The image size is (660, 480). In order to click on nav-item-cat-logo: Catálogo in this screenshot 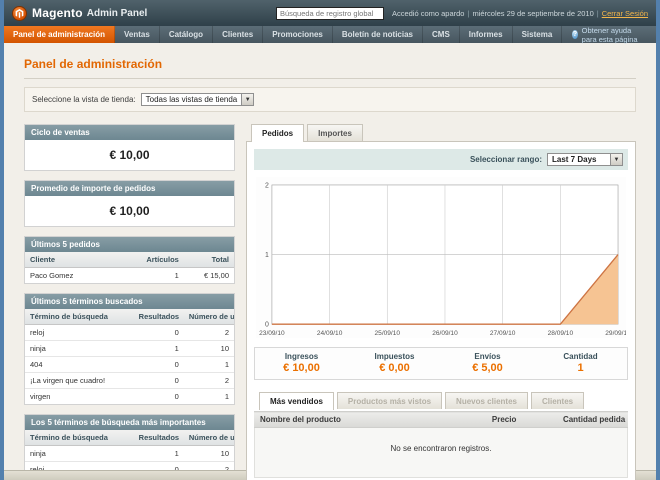, I will do `click(187, 34)`.